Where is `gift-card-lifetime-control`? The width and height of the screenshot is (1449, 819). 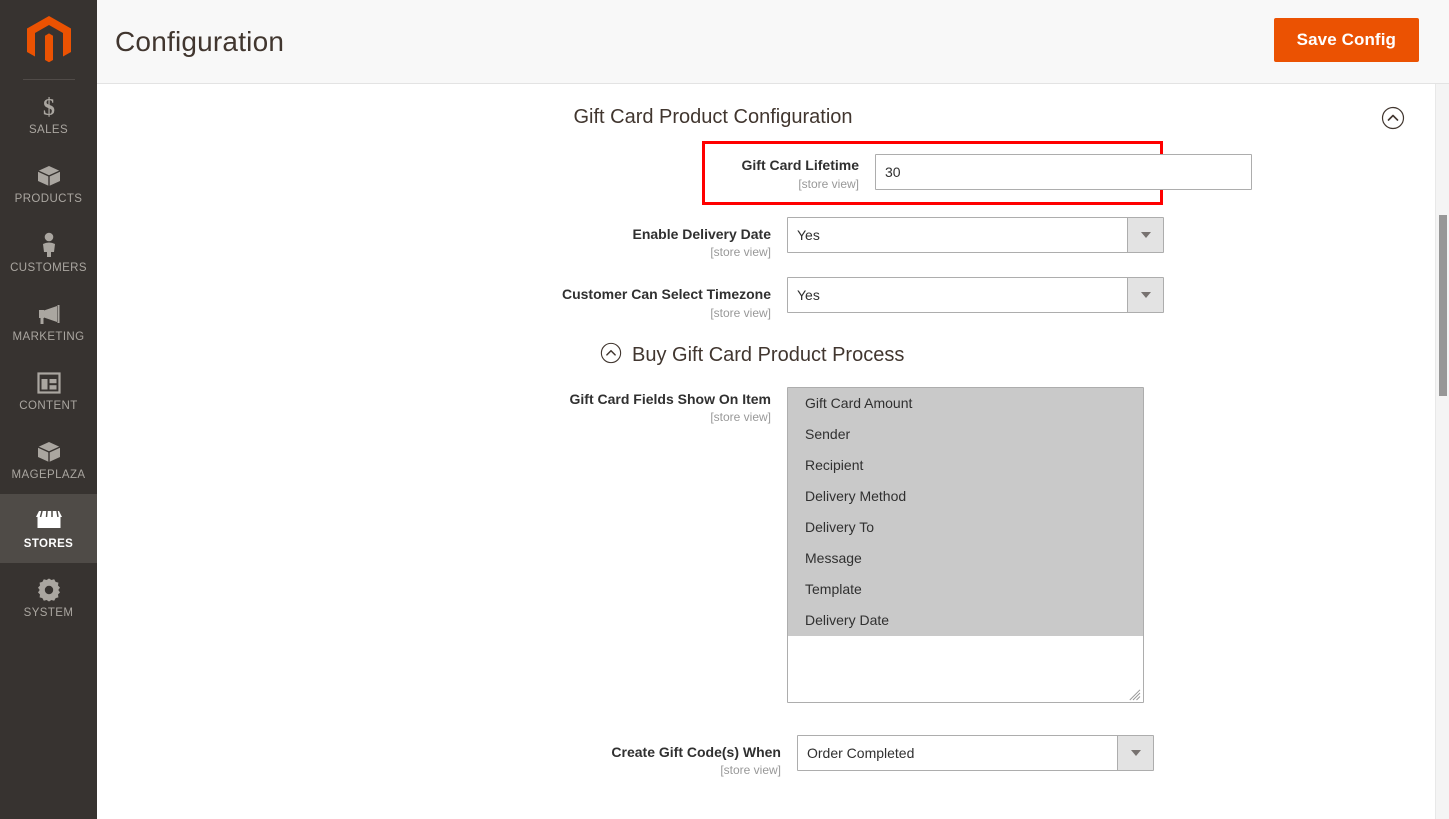 gift-card-lifetime-control is located at coordinates (1063, 172).